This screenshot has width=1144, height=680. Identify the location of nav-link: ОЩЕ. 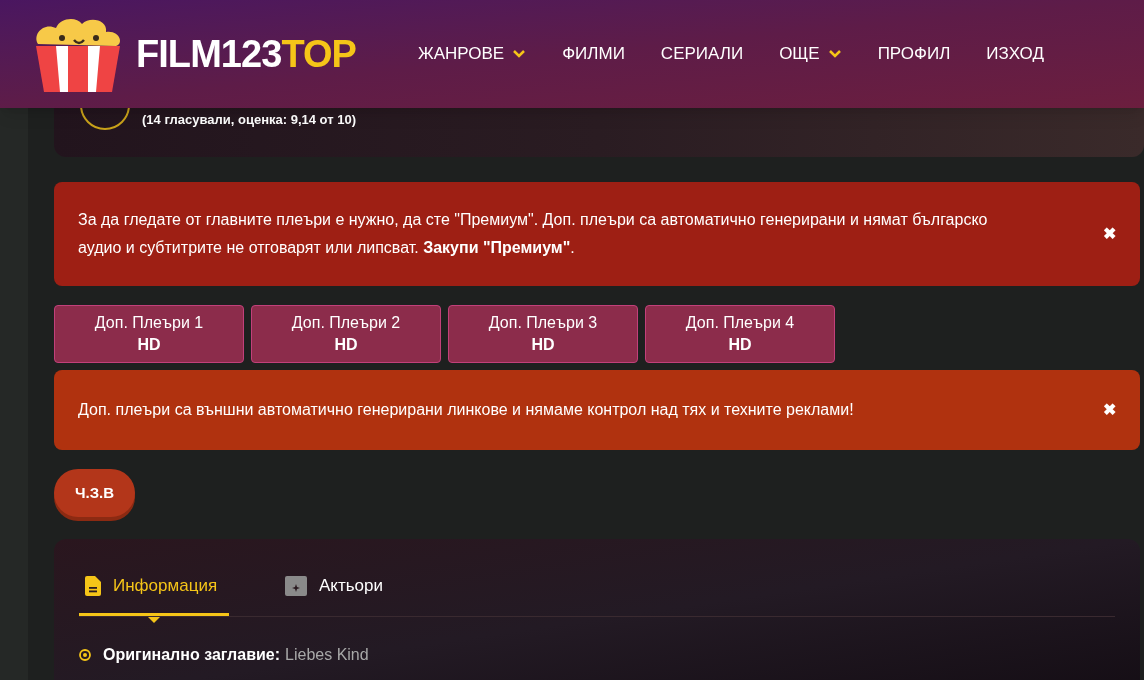
(810, 54).